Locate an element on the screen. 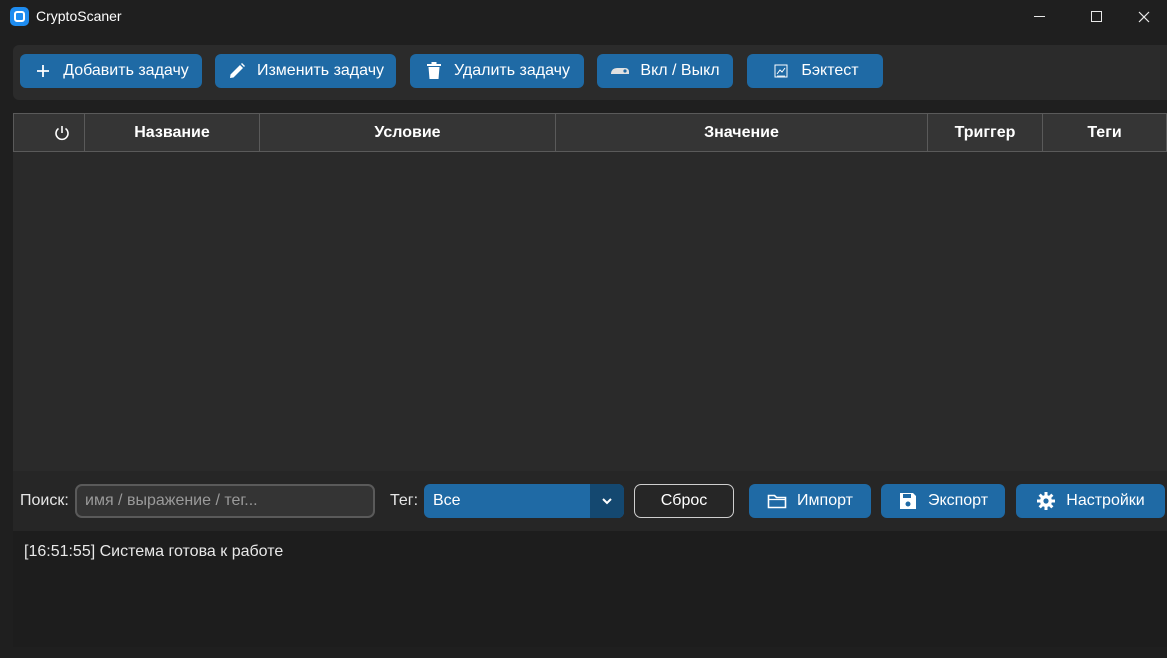  chart-icon is located at coordinates (781, 71).